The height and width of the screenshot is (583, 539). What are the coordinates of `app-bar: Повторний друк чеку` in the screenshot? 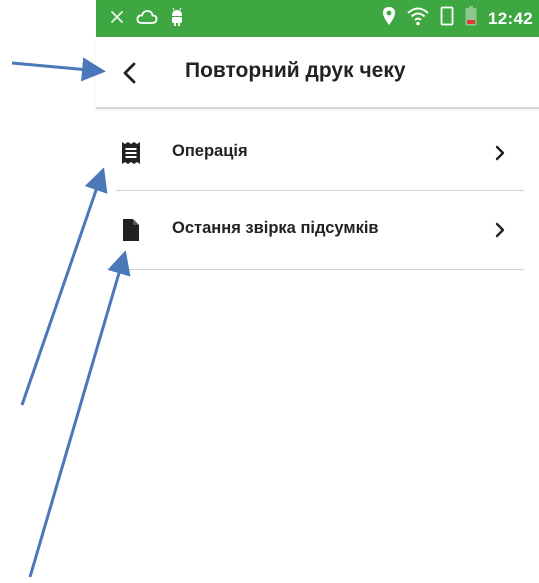 It's located at (317, 73).